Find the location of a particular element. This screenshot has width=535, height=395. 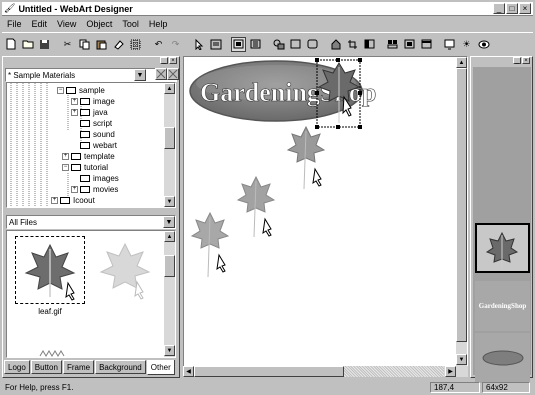

align-icon is located at coordinates (392, 44).